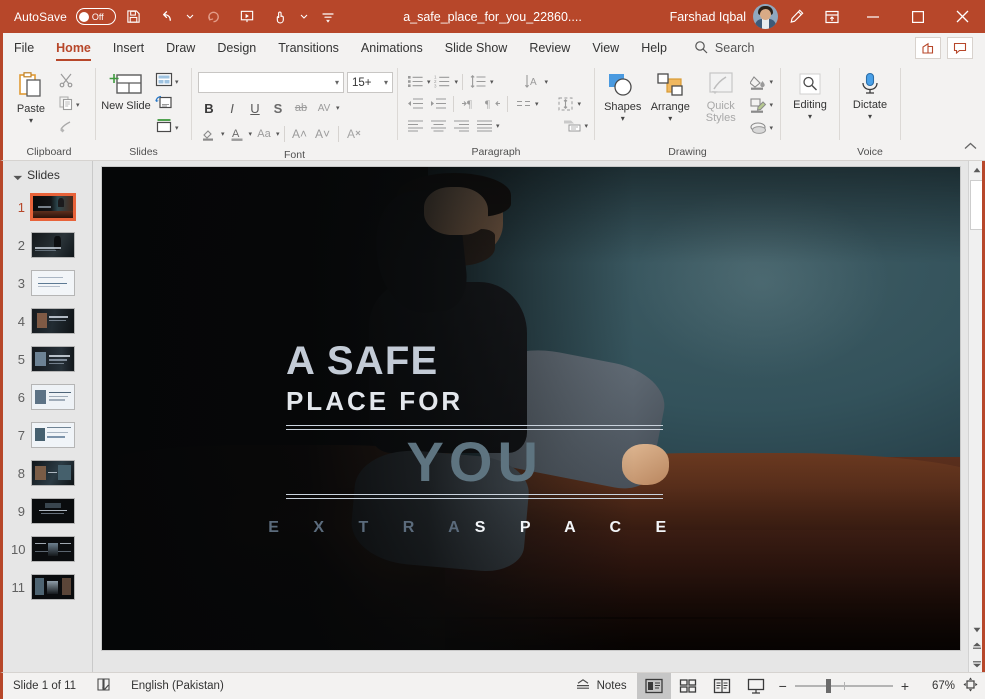 The image size is (985, 699). What do you see at coordinates (47, 174) in the screenshot?
I see `slides-pane-header: ◢ Slides` at bounding box center [47, 174].